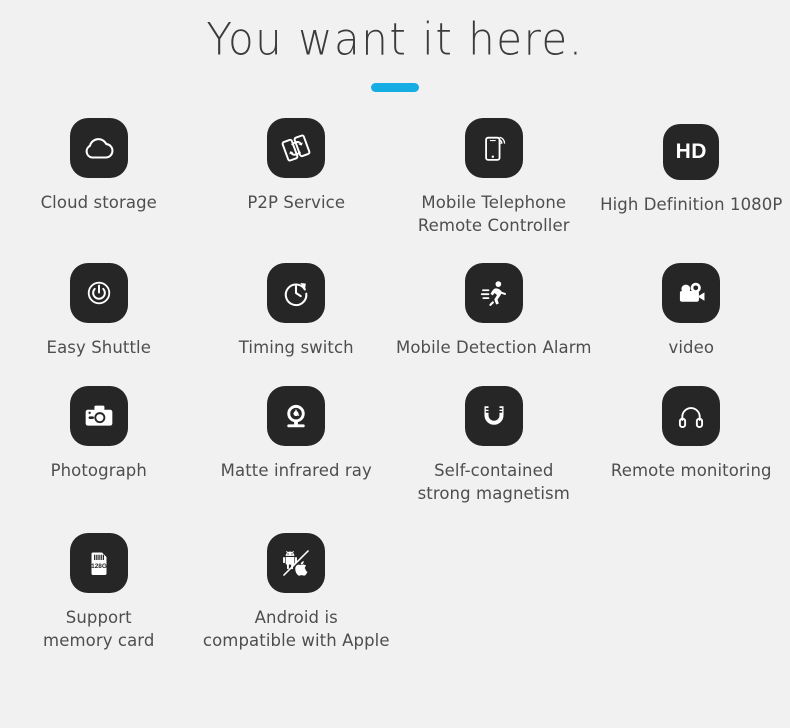 The height and width of the screenshot is (728, 790). What do you see at coordinates (98, 347) in the screenshot?
I see `feature-label: Easy Shuttle` at bounding box center [98, 347].